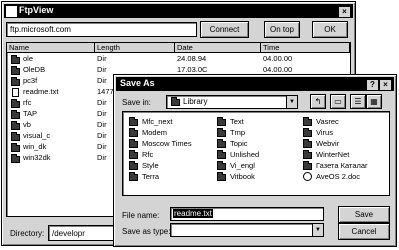 The width and height of the screenshot is (399, 250). I want to click on directory-input: /developr, so click(84, 233).